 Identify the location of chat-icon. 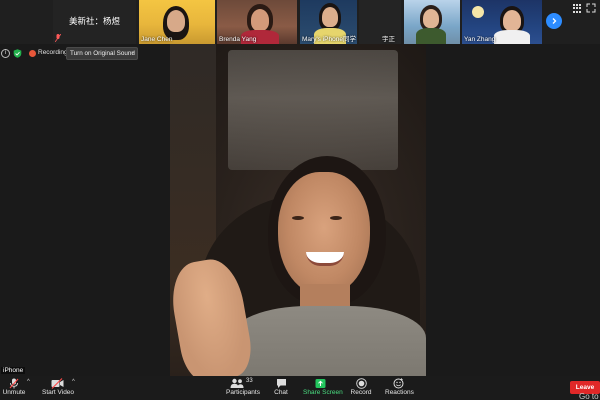
(281, 383).